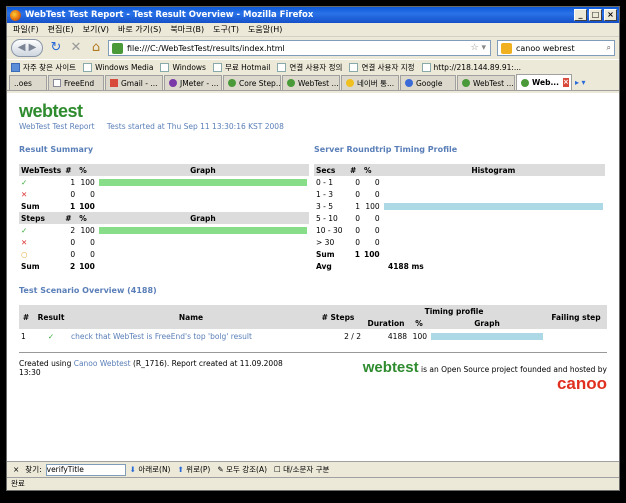 The height and width of the screenshot is (503, 626). I want to click on graph-bar, so click(202, 230).